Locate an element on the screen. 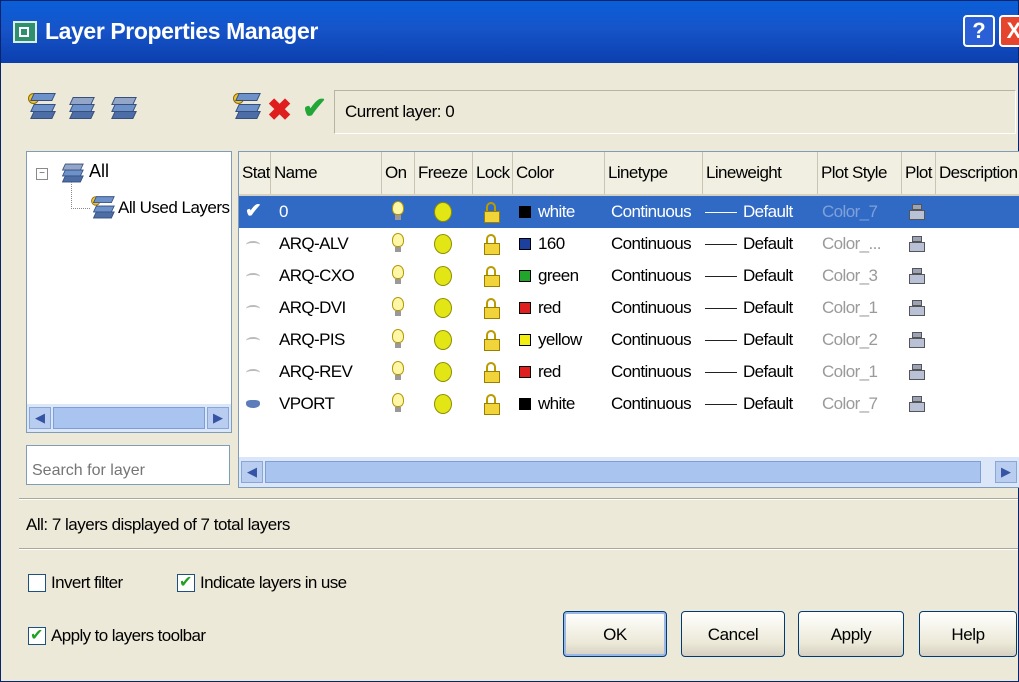 The height and width of the screenshot is (682, 1019). col-header-lock: Lock is located at coordinates (493, 173).